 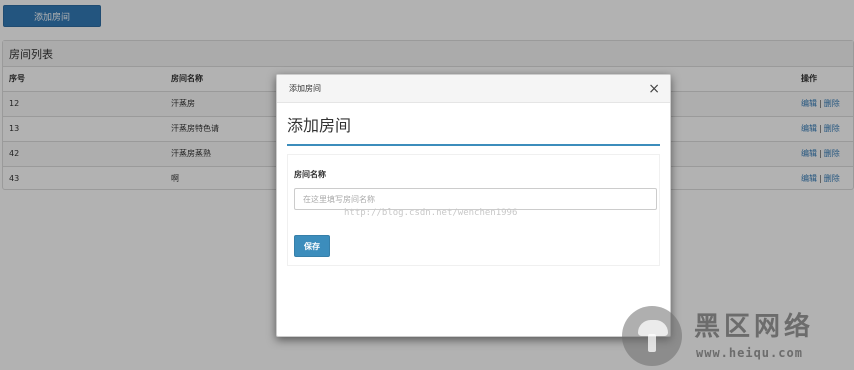 What do you see at coordinates (473, 145) in the screenshot?
I see `heading-divider` at bounding box center [473, 145].